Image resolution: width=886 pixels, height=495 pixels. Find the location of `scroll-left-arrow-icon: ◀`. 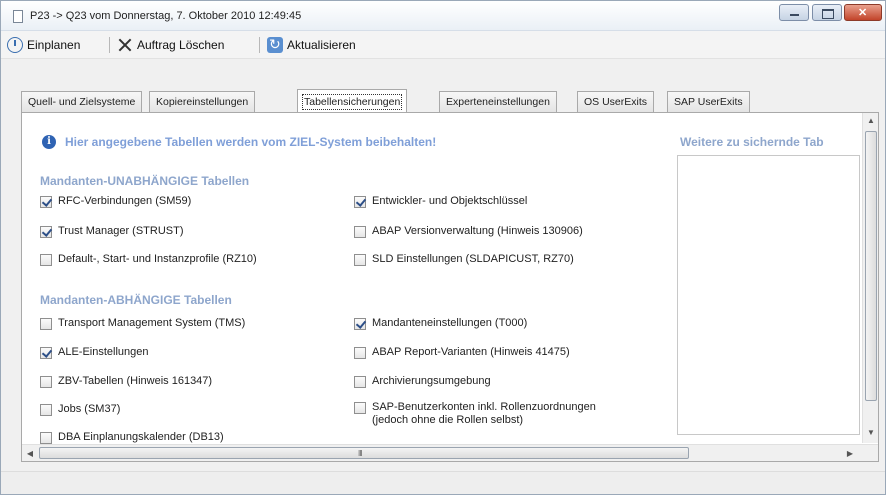

scroll-left-arrow-icon: ◀ is located at coordinates (30, 453).